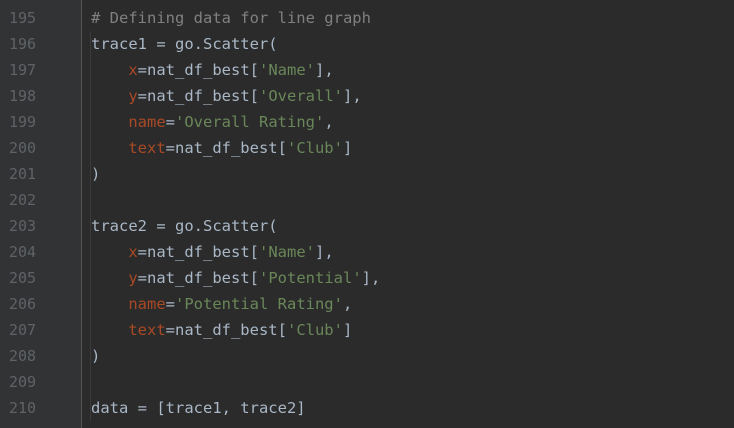 This screenshot has width=734, height=428. Describe the element at coordinates (408, 18) in the screenshot. I see `code-line: # Defining data for line graph` at that location.